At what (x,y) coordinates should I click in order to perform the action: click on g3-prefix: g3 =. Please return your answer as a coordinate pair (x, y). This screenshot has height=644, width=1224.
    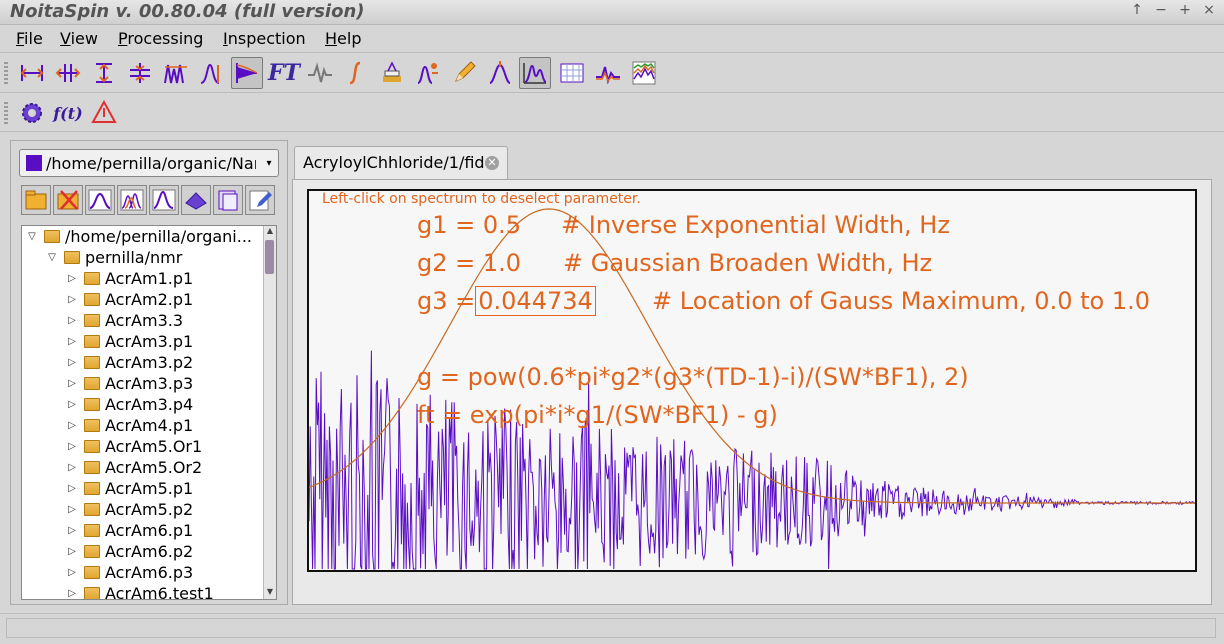
    Looking at the image, I should click on (446, 301).